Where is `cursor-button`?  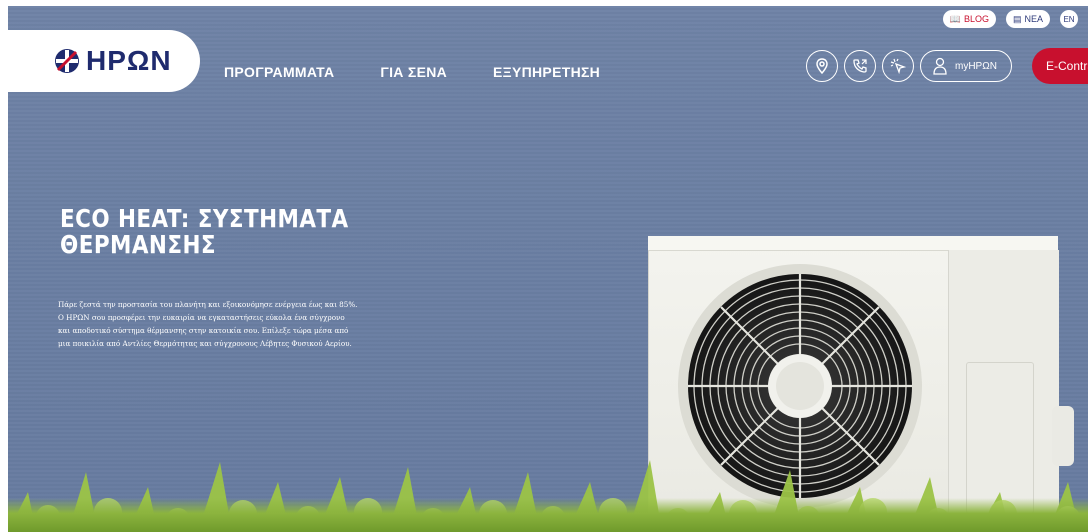
cursor-button is located at coordinates (898, 66).